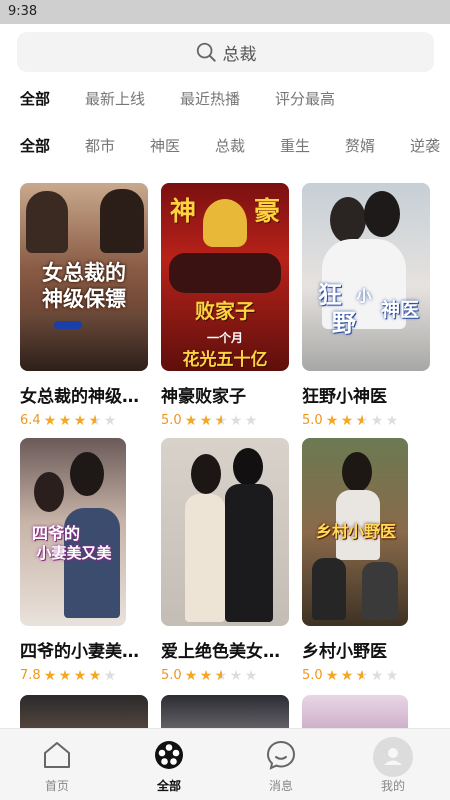  I want to click on sort-filter-top-rated: 评分最高, so click(305, 99).